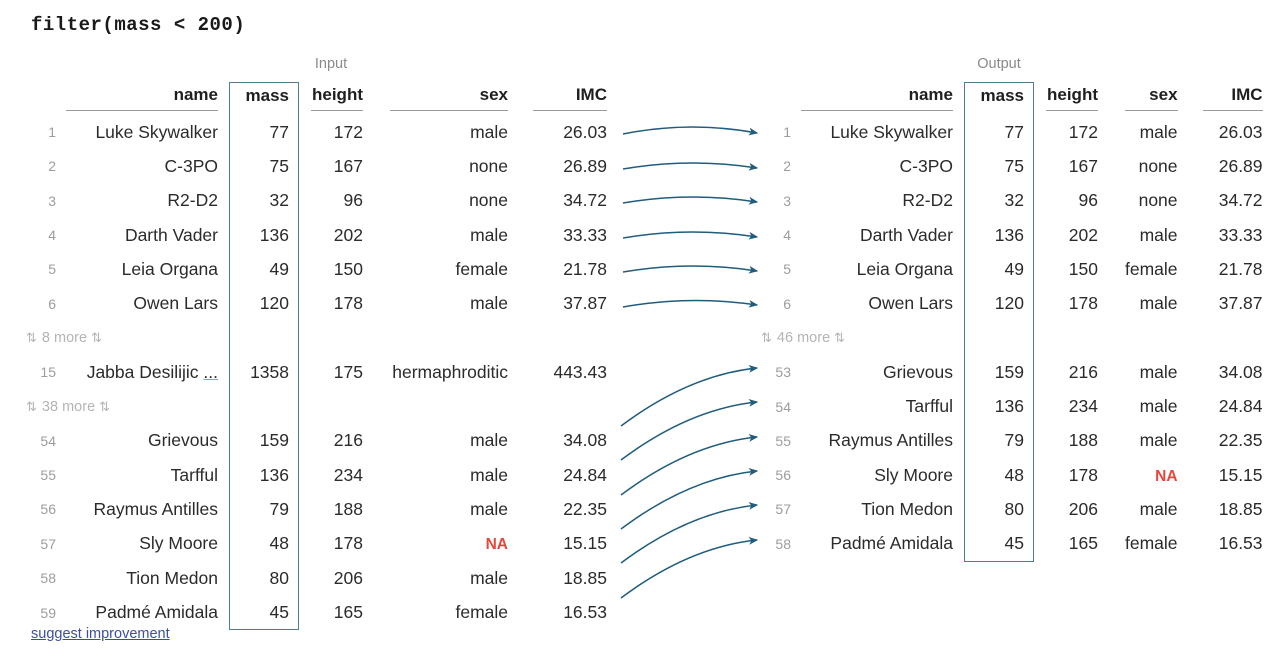 Image resolution: width=1280 pixels, height=657 pixels. What do you see at coordinates (48, 578) in the screenshot?
I see `input-row-number: 58` at bounding box center [48, 578].